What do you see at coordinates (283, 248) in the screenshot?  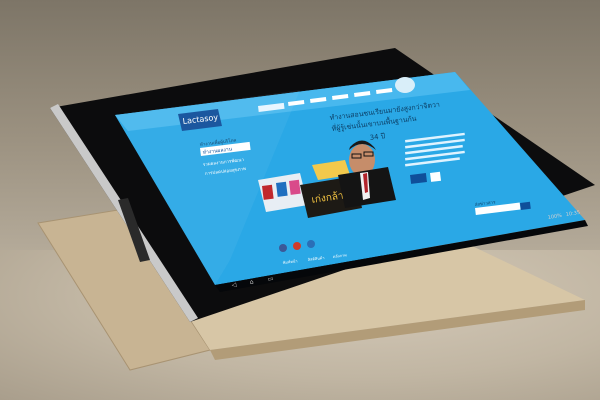 I see `facebook-icon` at bounding box center [283, 248].